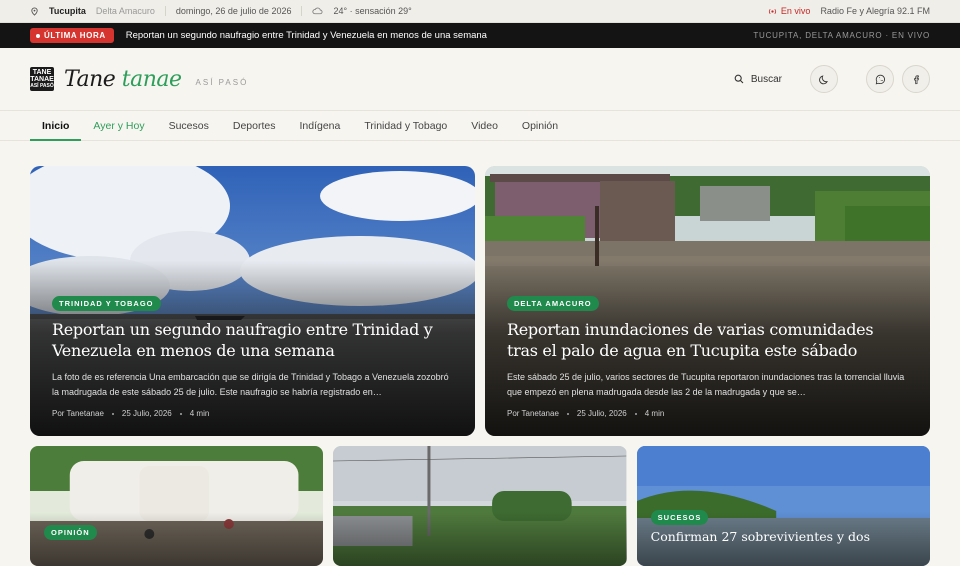  I want to click on location-pin-icon, so click(34, 11).